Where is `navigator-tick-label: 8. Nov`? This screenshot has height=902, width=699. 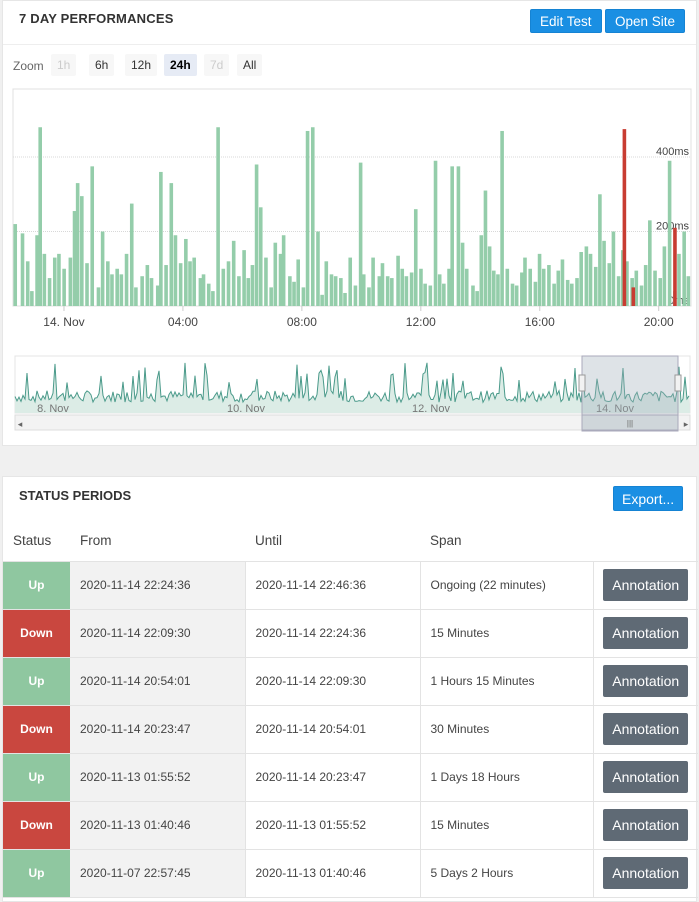
navigator-tick-label: 8. Nov is located at coordinates (53, 409).